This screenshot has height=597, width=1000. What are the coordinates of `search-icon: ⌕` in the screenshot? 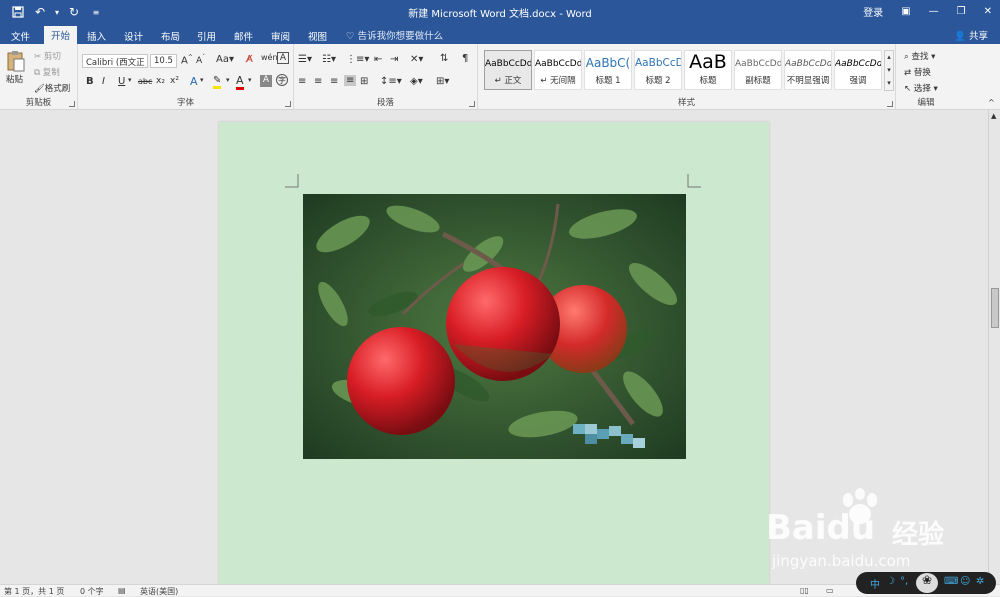 It's located at (906, 57).